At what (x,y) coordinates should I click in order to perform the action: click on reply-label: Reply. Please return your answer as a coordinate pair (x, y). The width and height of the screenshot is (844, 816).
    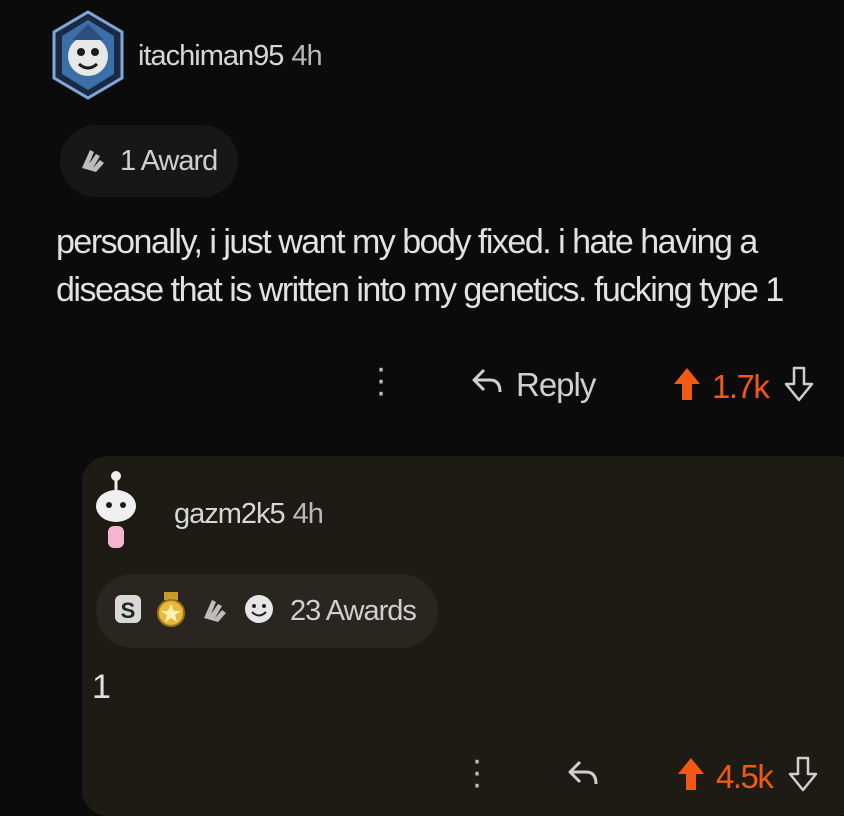
    Looking at the image, I should click on (556, 384).